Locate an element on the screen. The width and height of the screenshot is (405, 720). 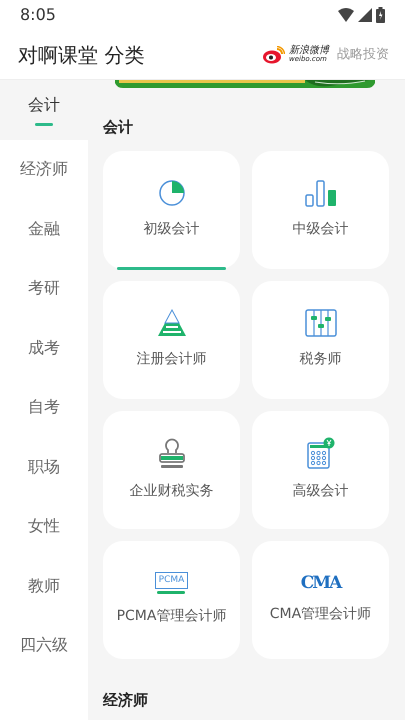
category-card: PCMA PCMA管理会计师 is located at coordinates (171, 599).